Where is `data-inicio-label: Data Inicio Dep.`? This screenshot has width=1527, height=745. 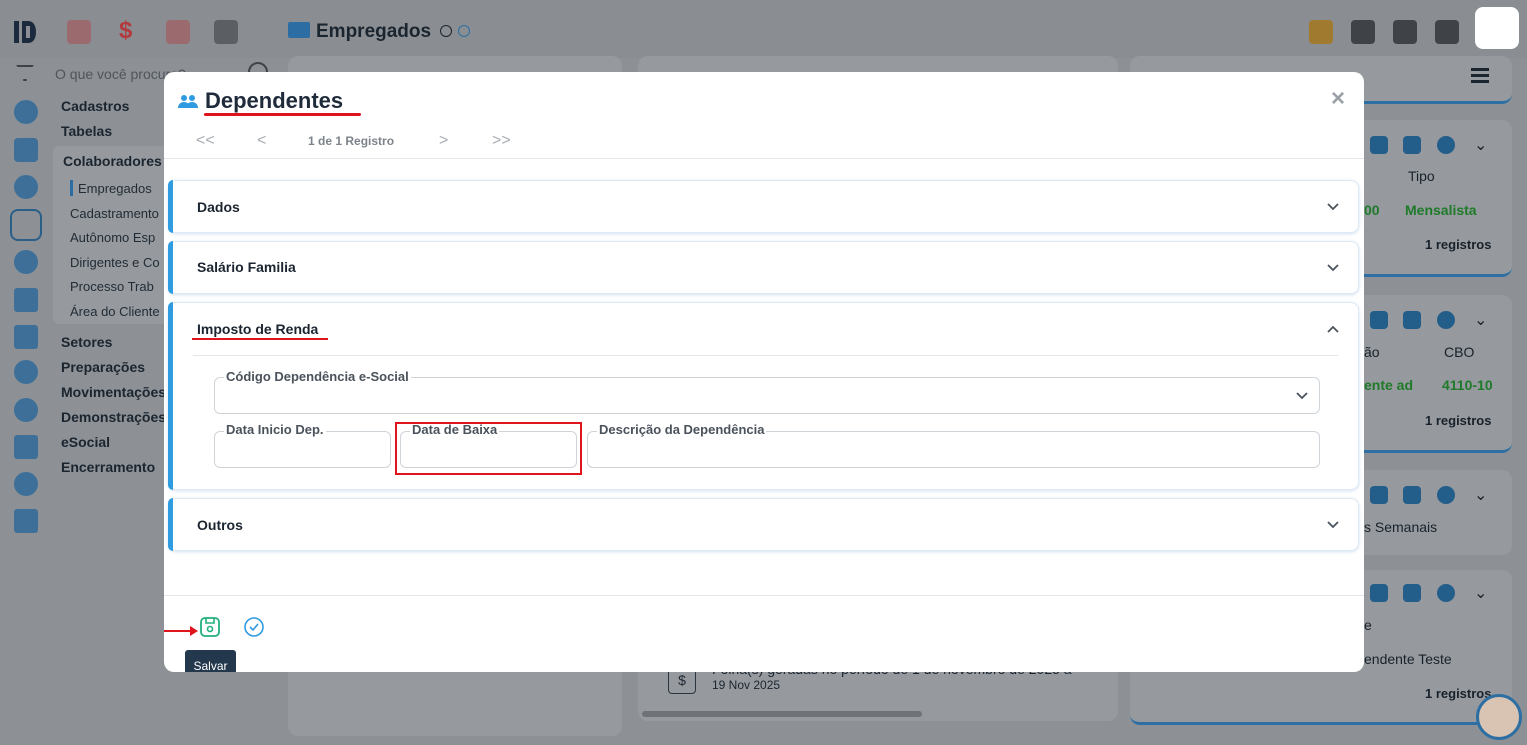 data-inicio-label: Data Inicio Dep. is located at coordinates (275, 429).